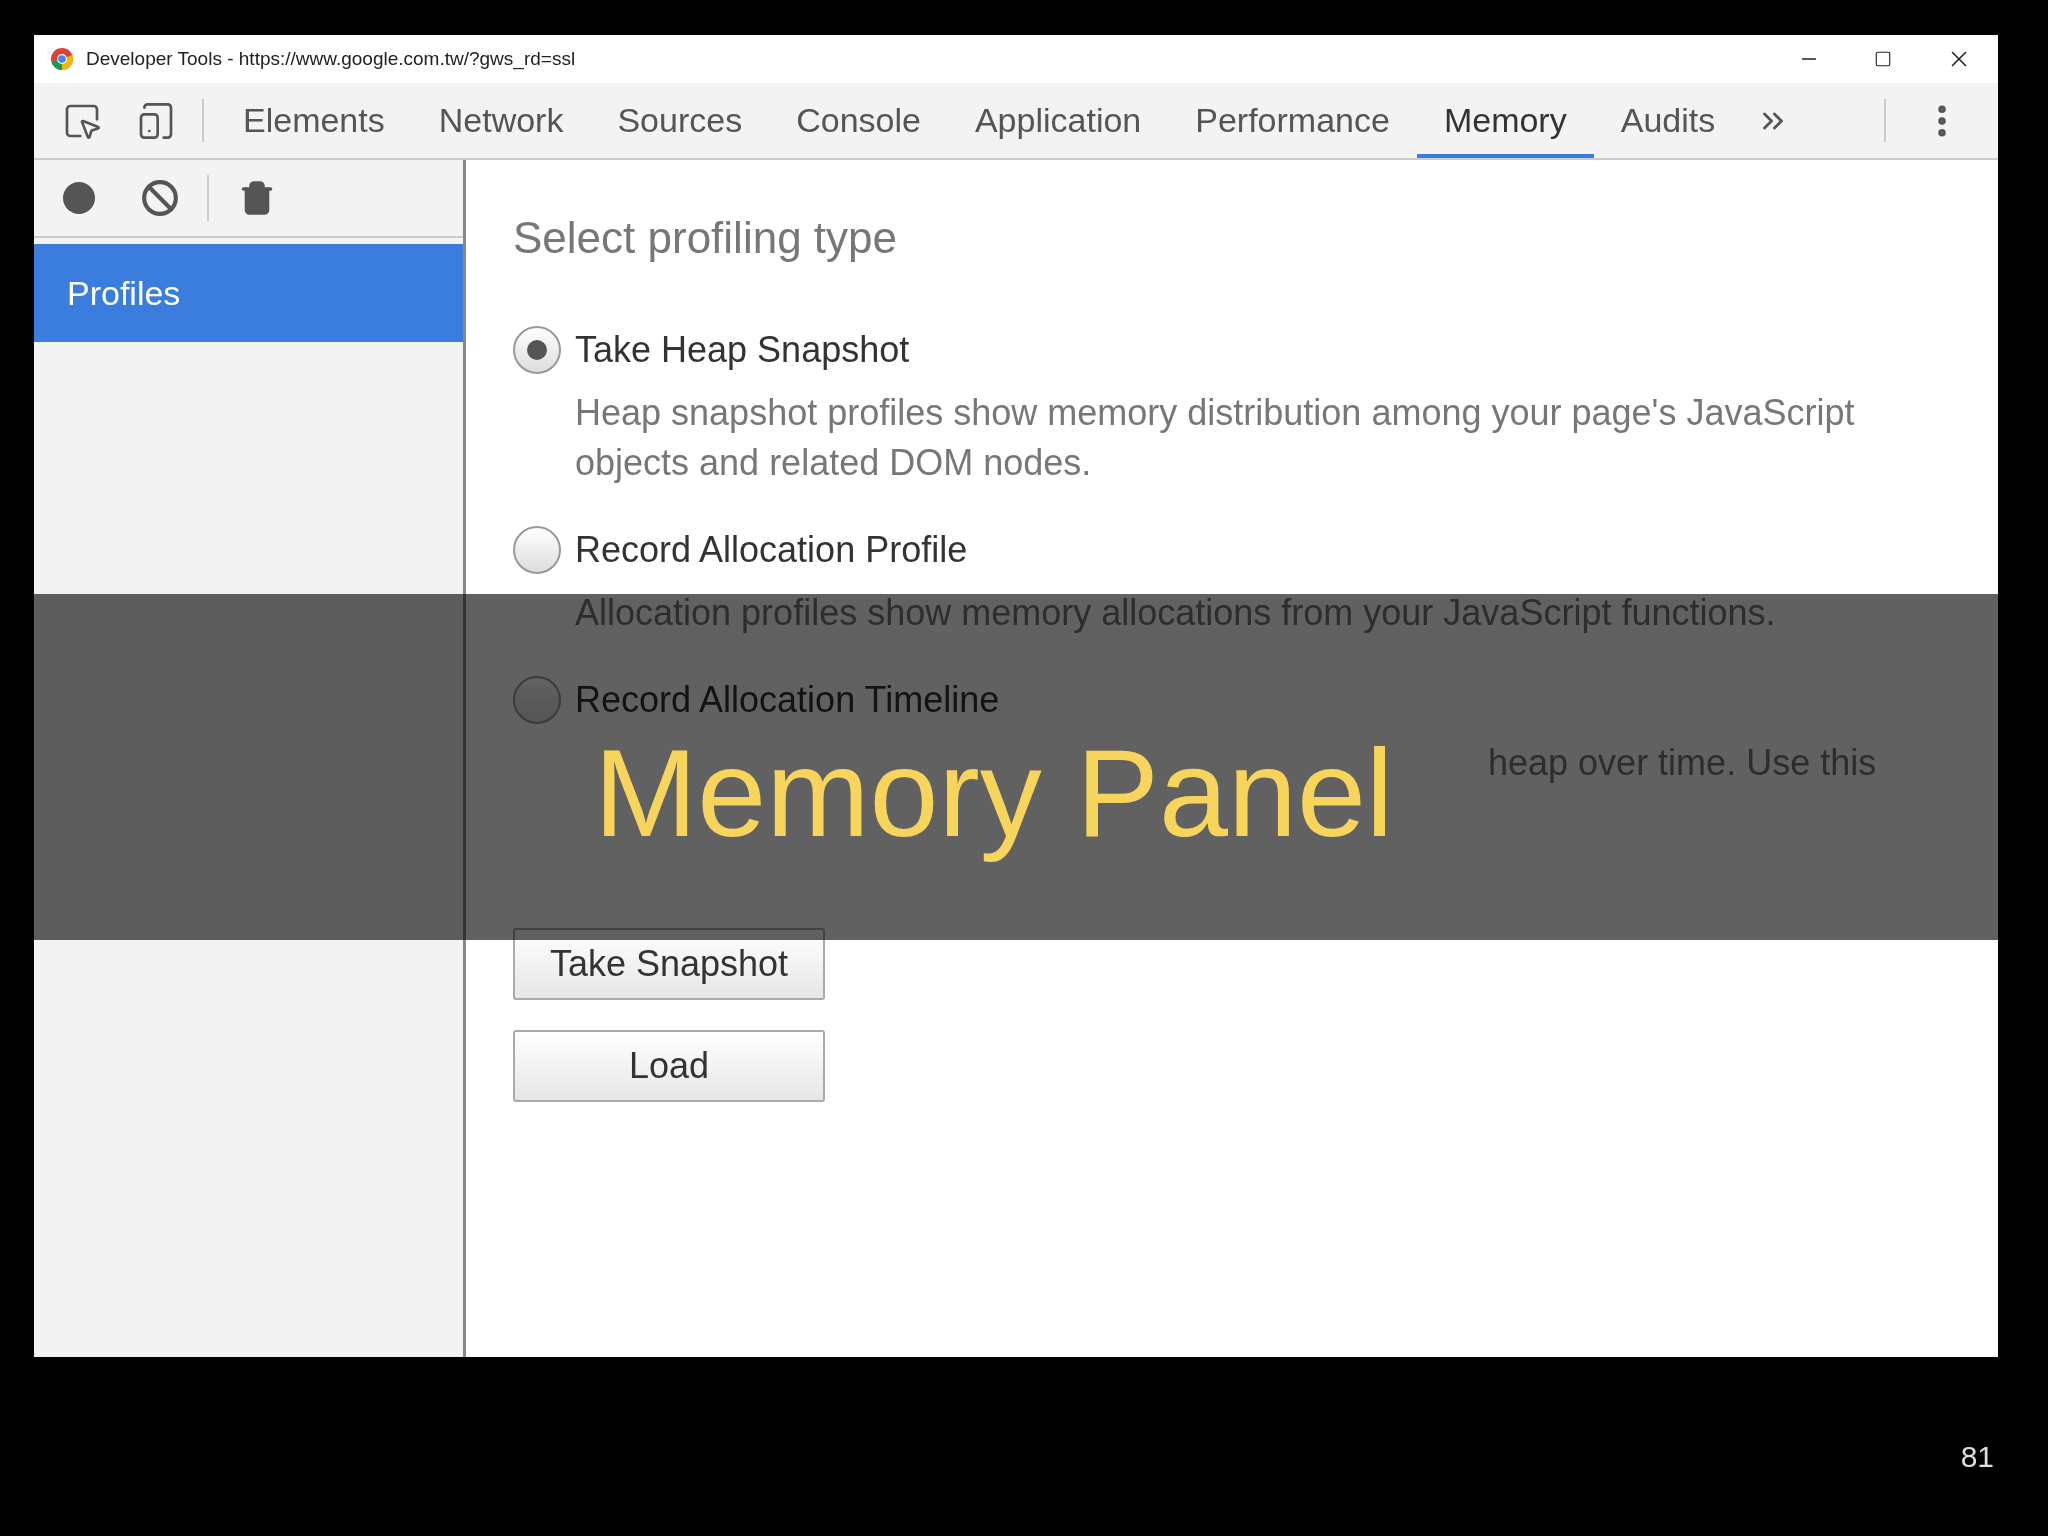 This screenshot has width=2048, height=1536. I want to click on sidebar-item: Profiles, so click(248, 293).